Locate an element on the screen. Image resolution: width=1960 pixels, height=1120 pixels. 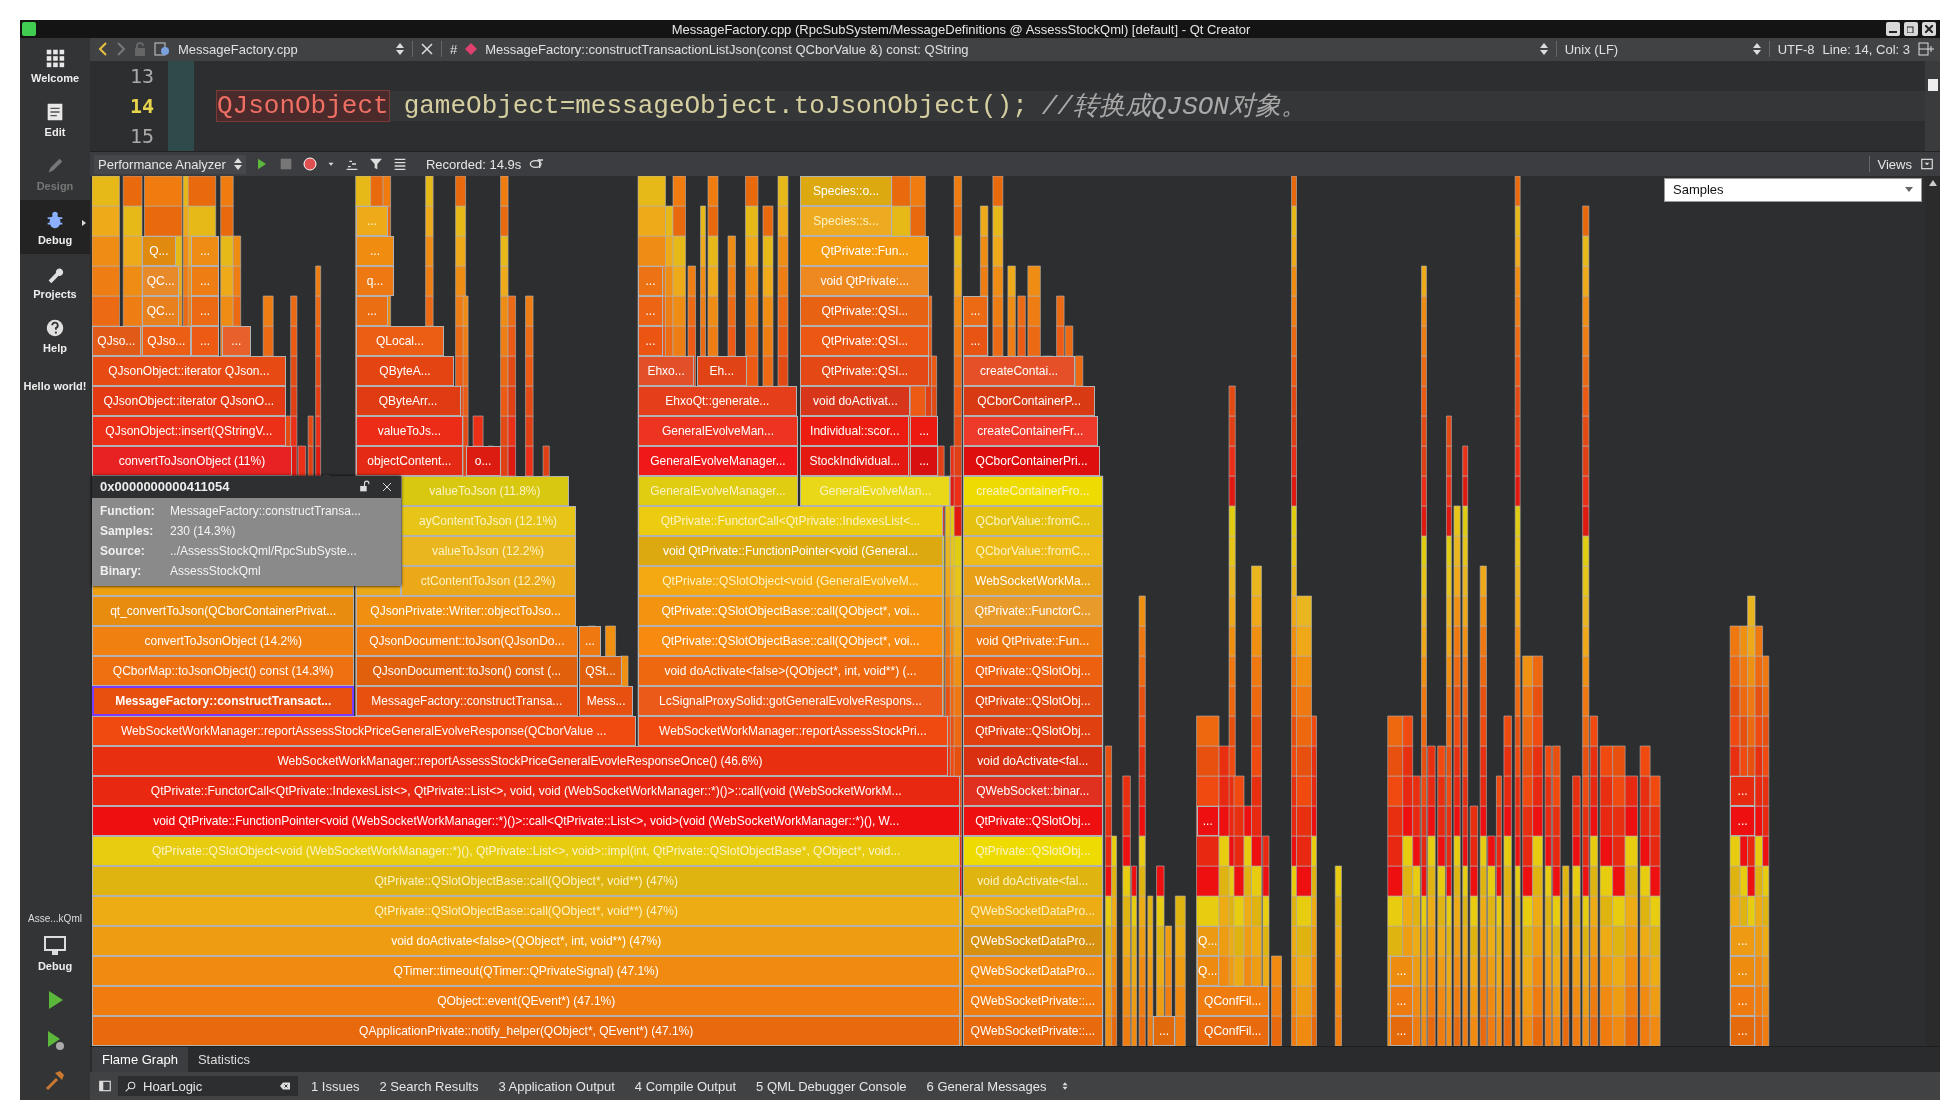
restore-button is located at coordinates (1911, 29).